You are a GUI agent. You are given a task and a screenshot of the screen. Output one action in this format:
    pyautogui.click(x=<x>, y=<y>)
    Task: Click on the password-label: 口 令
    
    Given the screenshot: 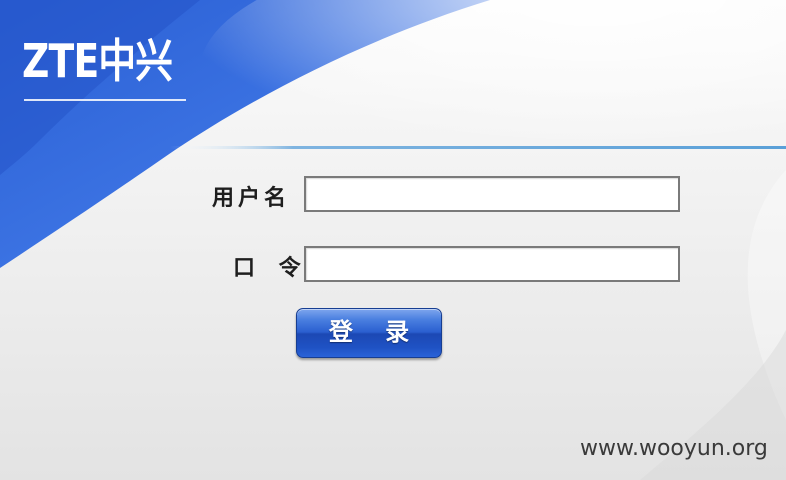 What is the action you would take?
    pyautogui.click(x=271, y=268)
    